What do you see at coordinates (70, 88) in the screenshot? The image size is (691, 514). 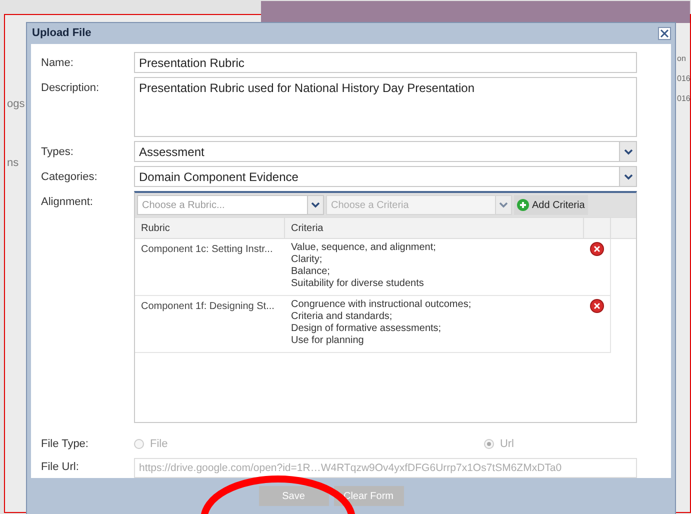 I see `field-label: Description:` at bounding box center [70, 88].